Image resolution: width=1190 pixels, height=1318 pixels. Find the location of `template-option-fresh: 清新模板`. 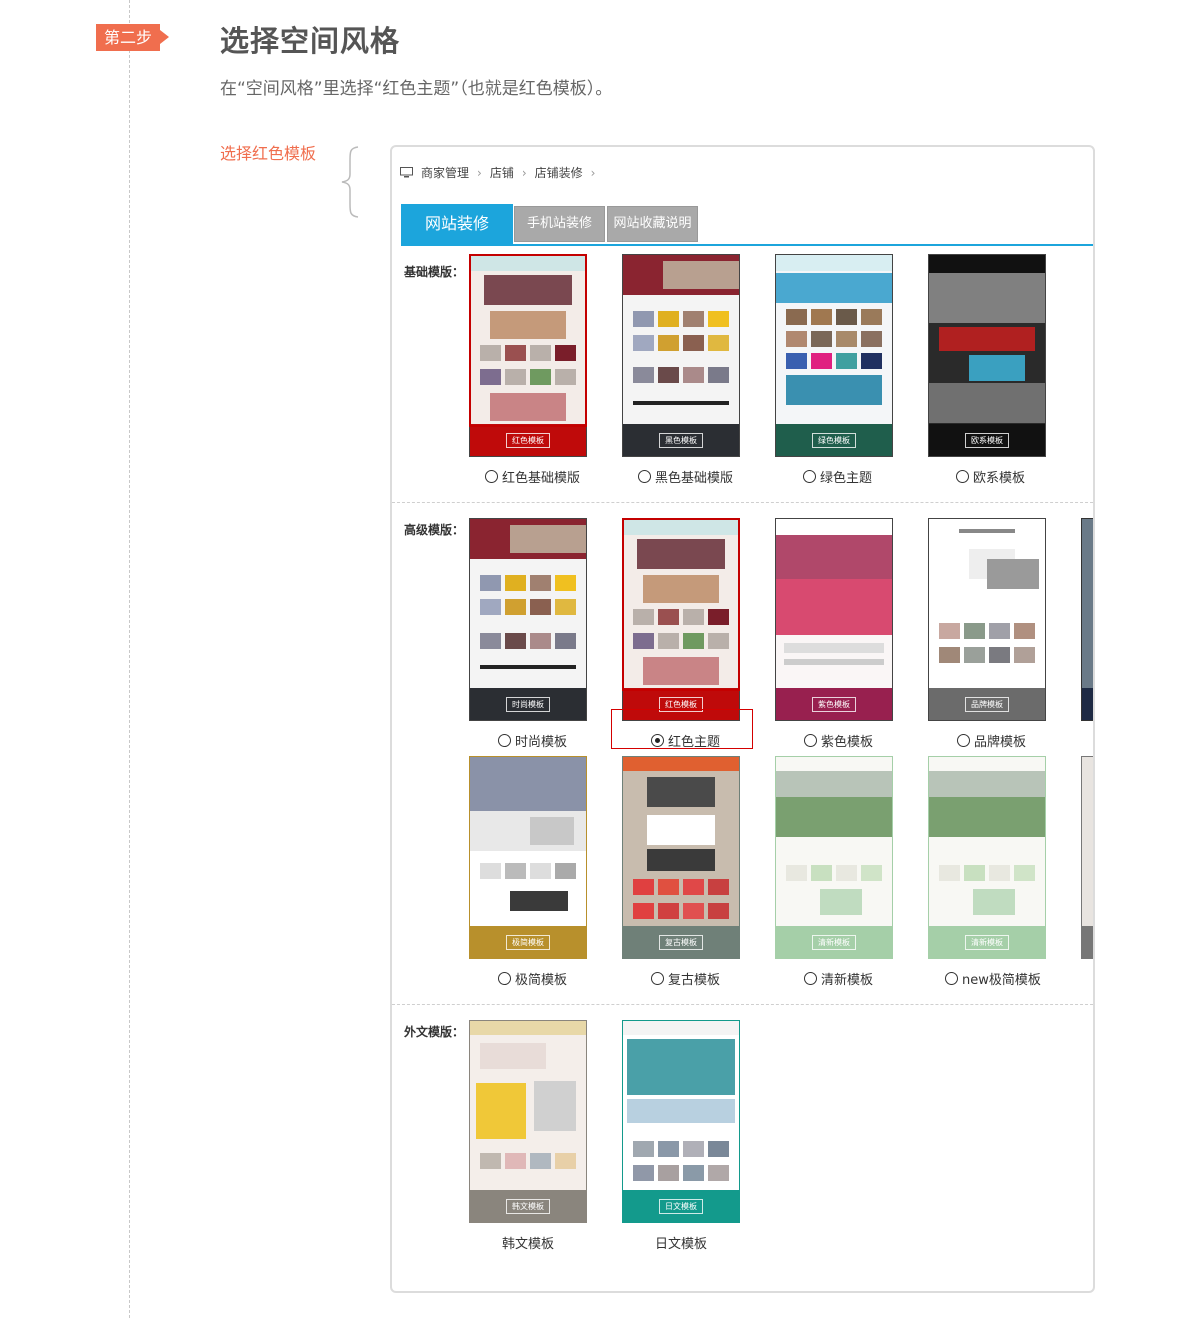

template-option-fresh: 清新模板 is located at coordinates (838, 978).